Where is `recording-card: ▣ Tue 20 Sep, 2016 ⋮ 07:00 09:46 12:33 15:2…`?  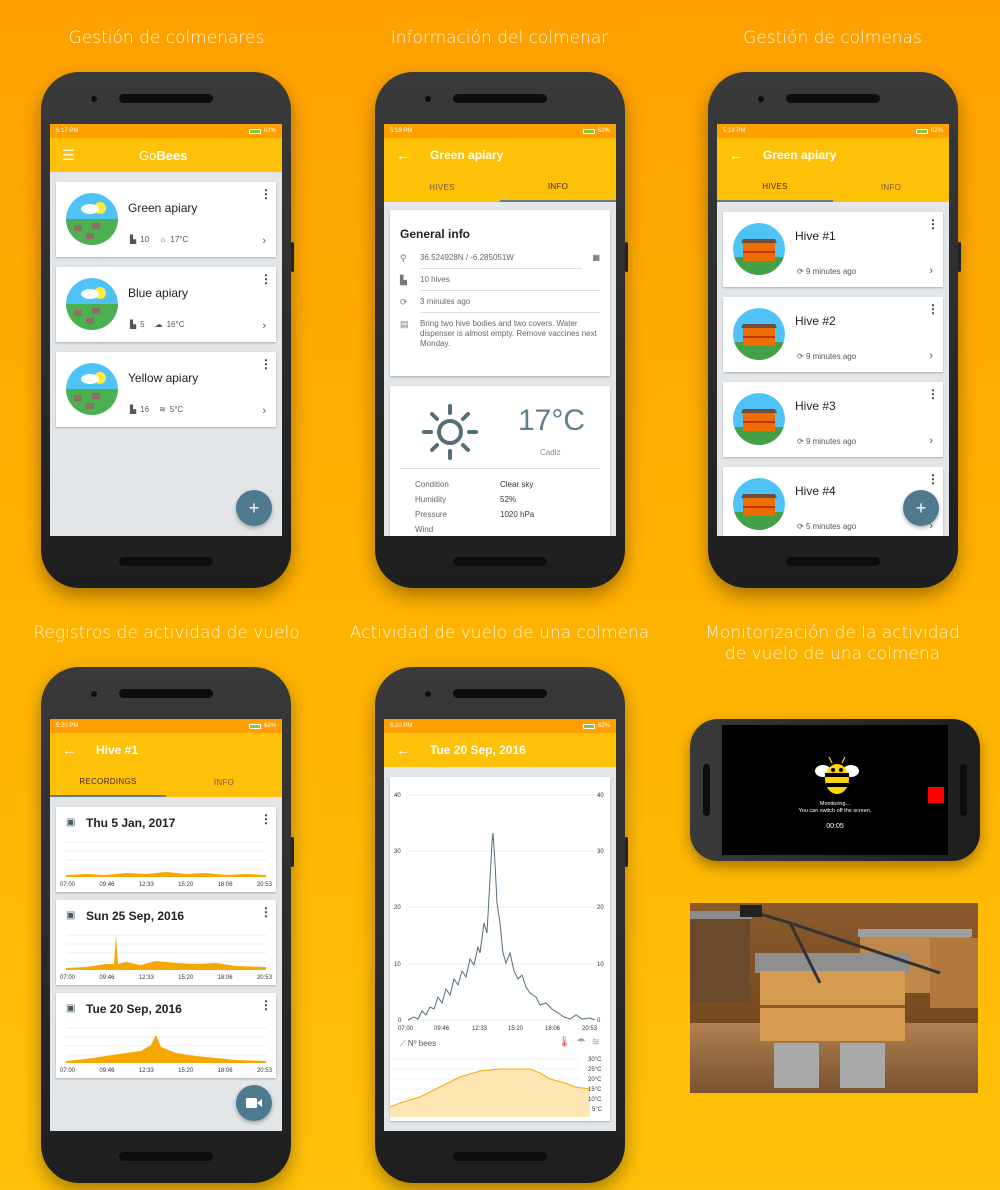
recording-card: ▣ Tue 20 Sep, 2016 ⋮ 07:00 09:46 12:33 15:2… is located at coordinates (166, 1035).